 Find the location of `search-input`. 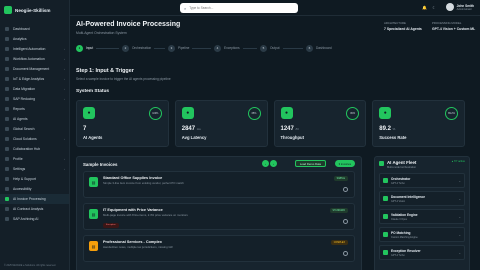

search-input is located at coordinates (239, 8).